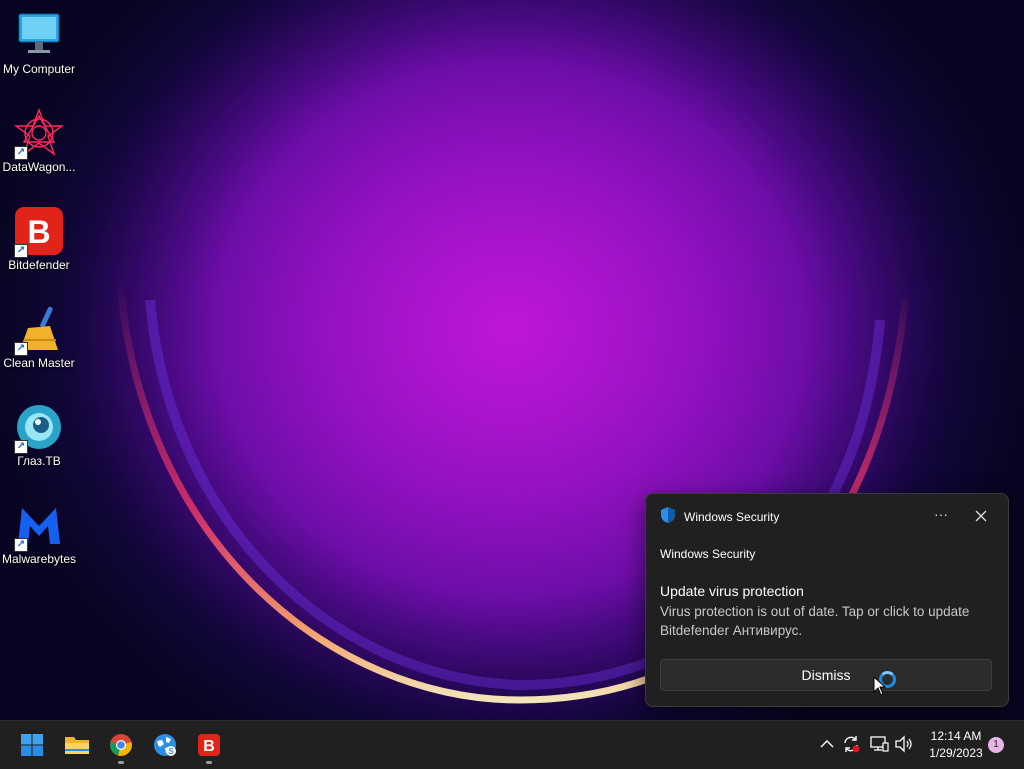 Image resolution: width=1024 pixels, height=769 pixels. I want to click on sync-icon, so click(852, 744).